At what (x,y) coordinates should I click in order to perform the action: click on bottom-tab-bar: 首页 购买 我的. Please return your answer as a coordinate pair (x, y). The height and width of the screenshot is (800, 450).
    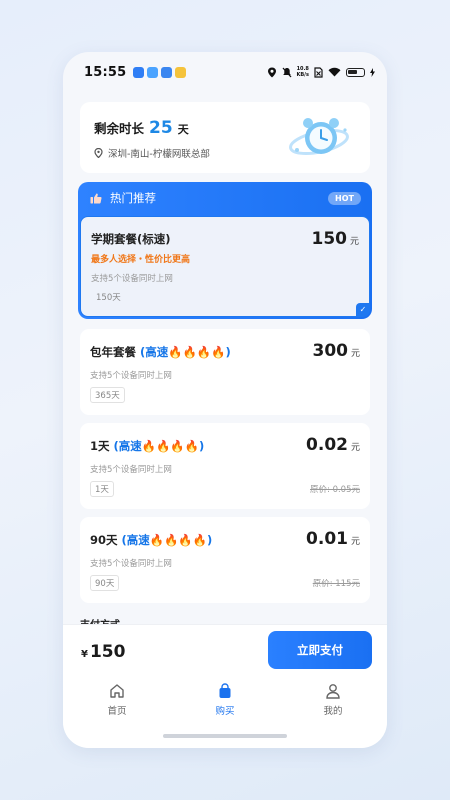
    Looking at the image, I should click on (225, 700).